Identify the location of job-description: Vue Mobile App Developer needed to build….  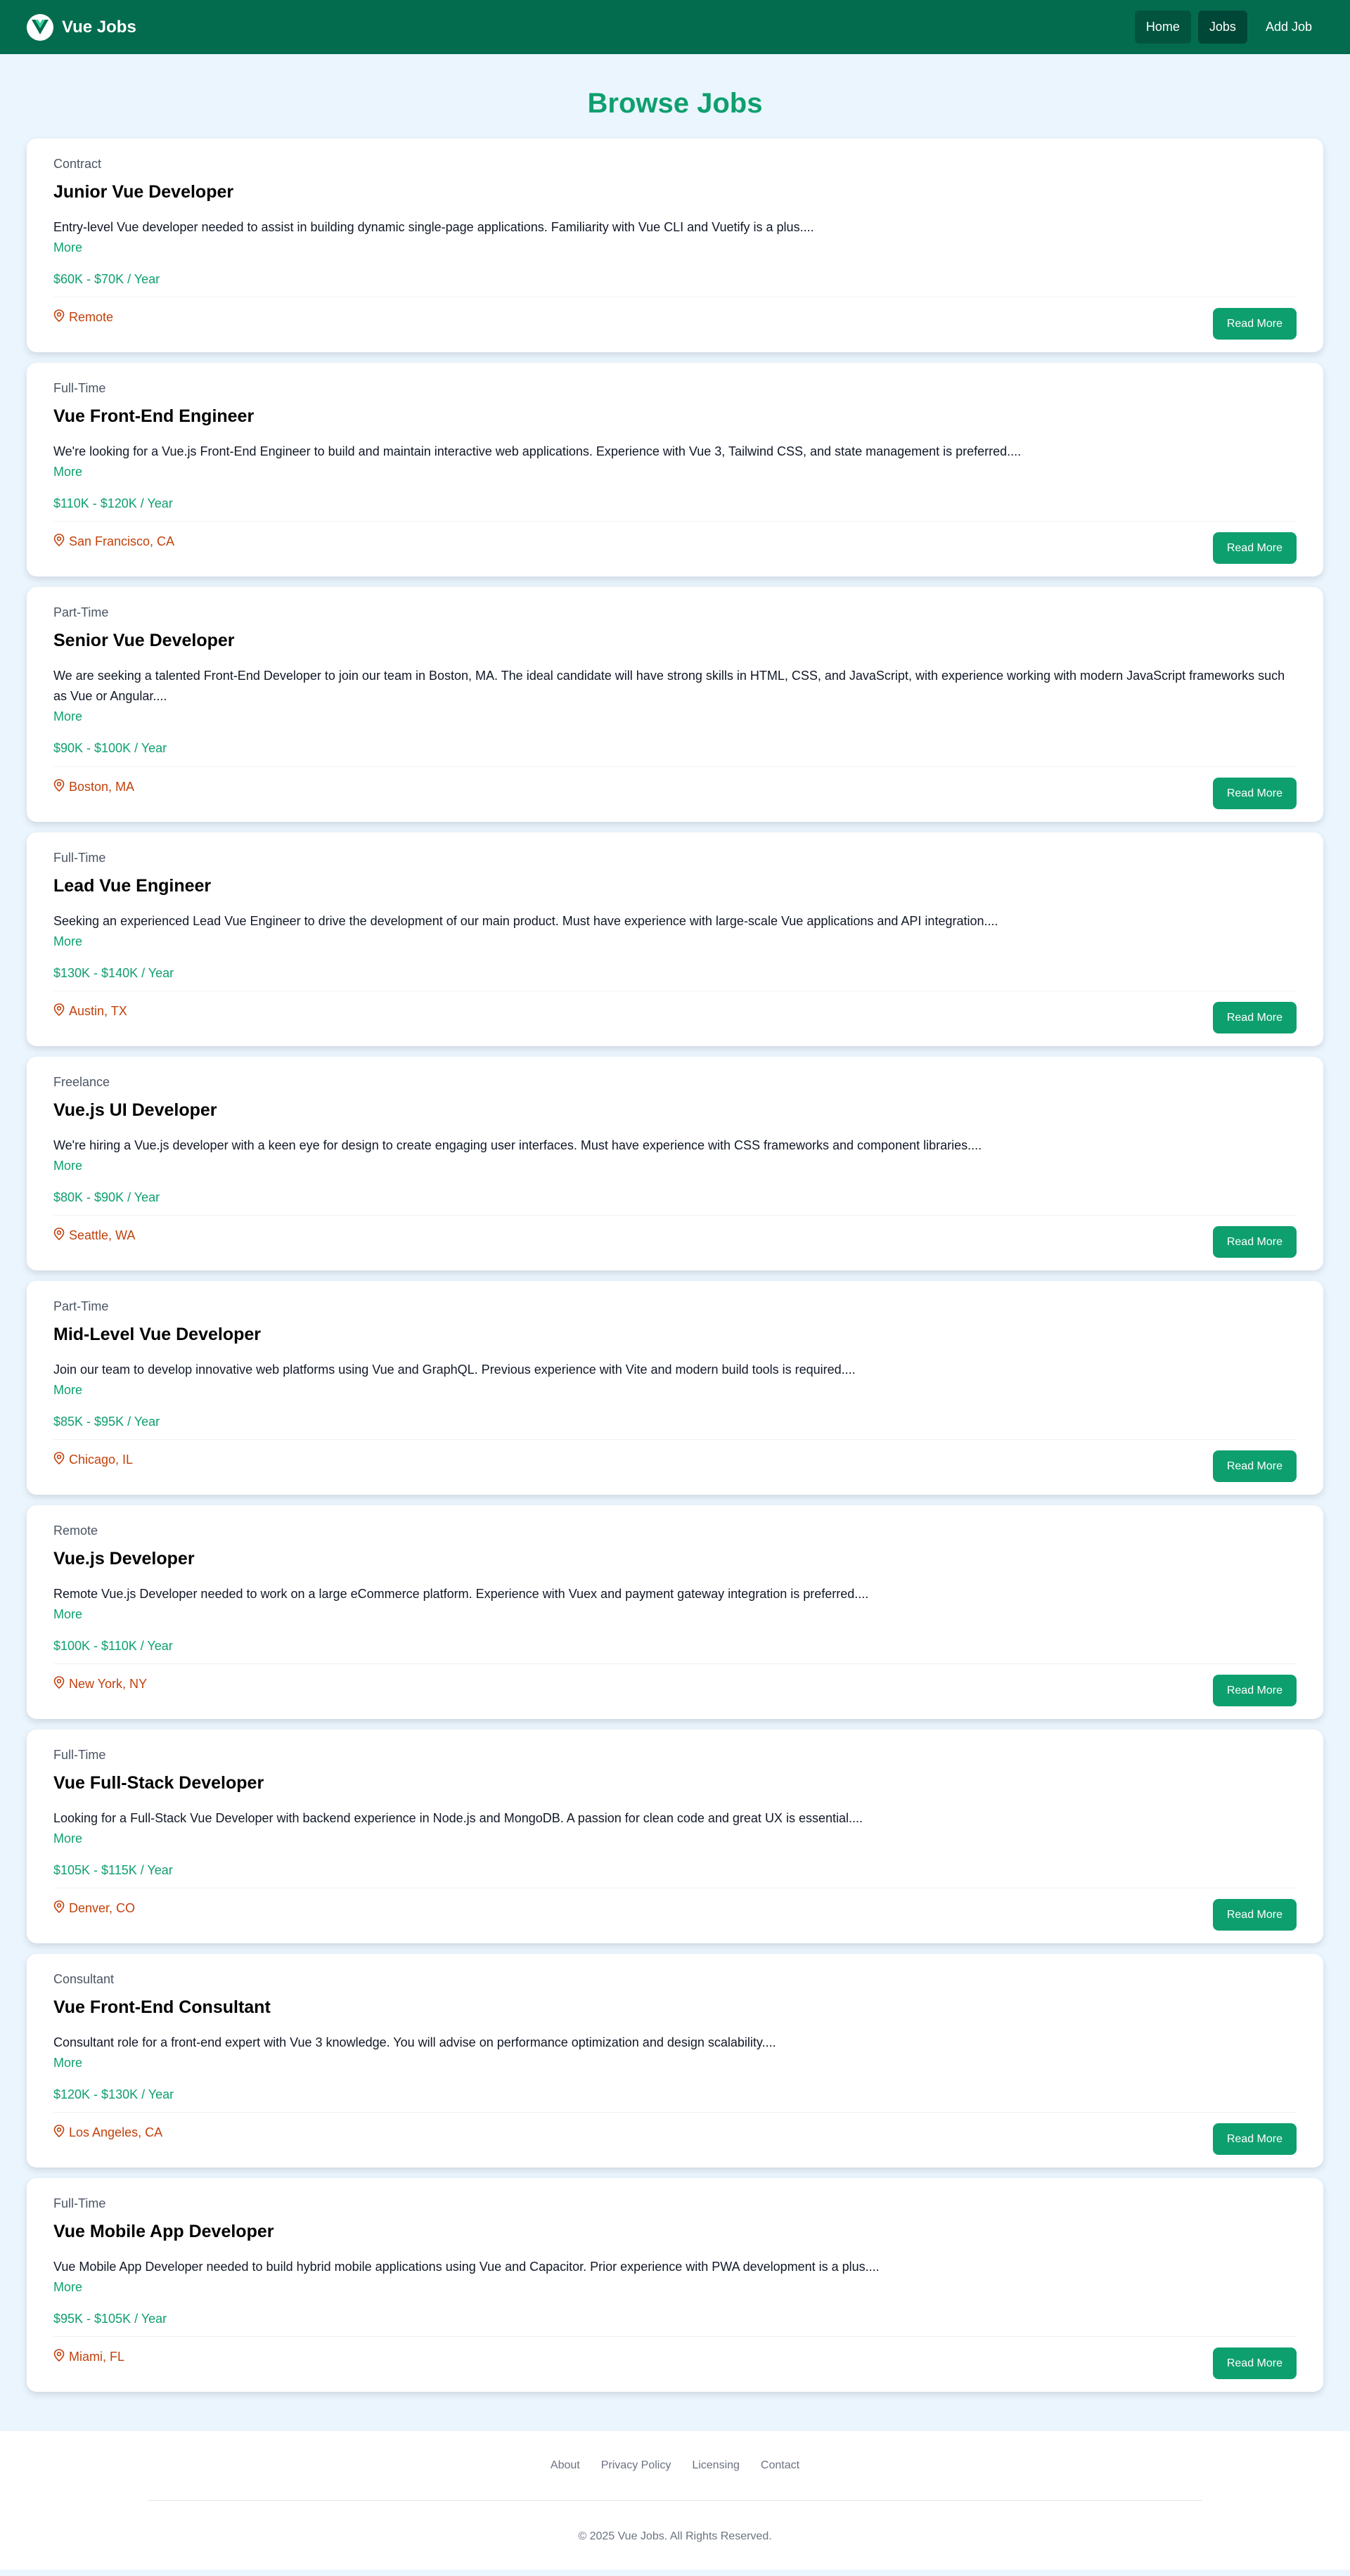
(466, 2267).